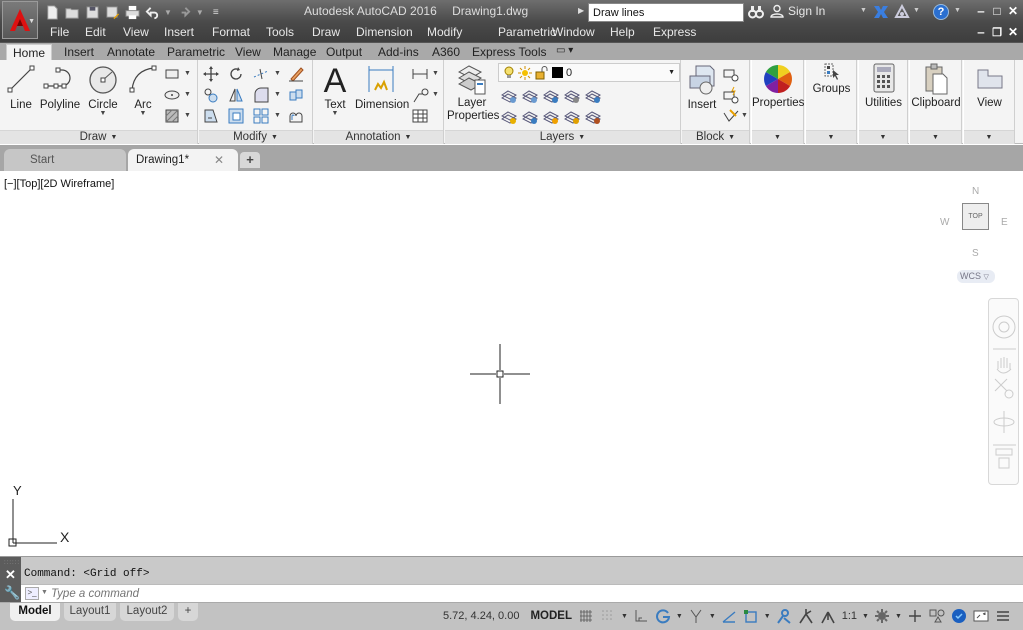 The image size is (1023, 630). I want to click on minimize-button: ‒, so click(981, 11).